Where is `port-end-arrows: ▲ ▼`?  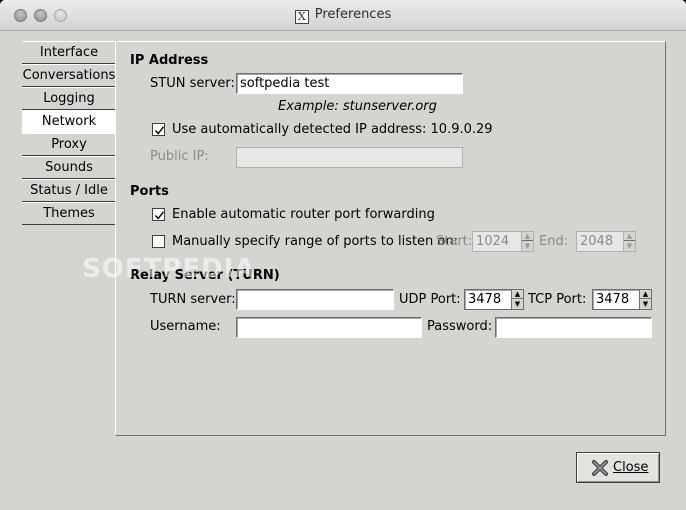 port-end-arrows: ▲ ▼ is located at coordinates (629, 241).